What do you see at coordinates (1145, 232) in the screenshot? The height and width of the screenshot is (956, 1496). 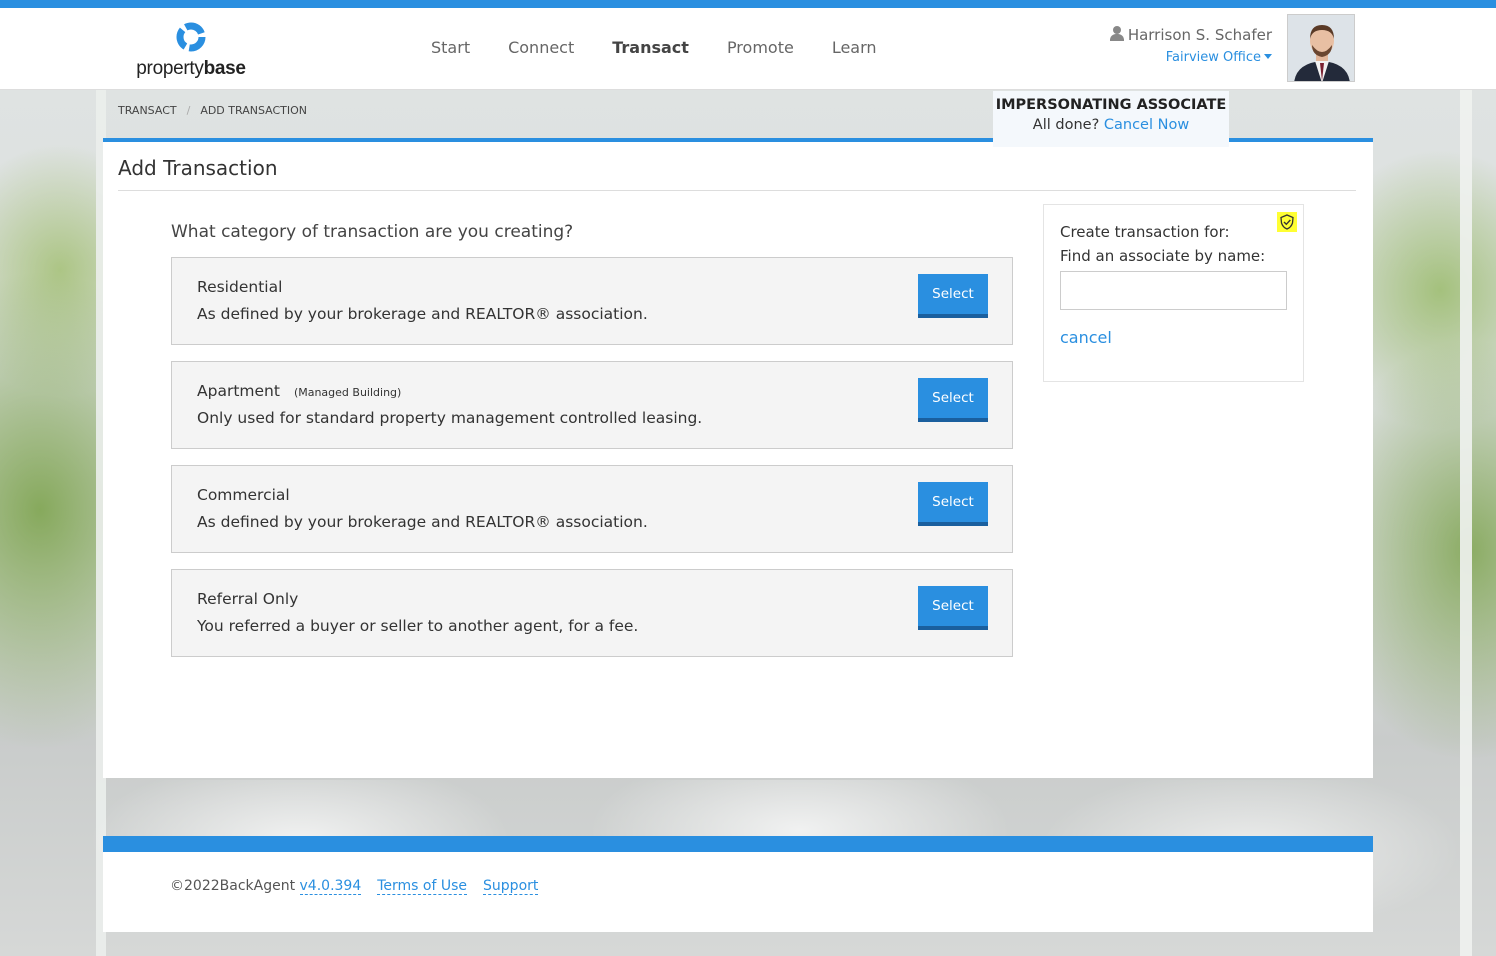 I see `create-for-label: Create transaction for:` at bounding box center [1145, 232].